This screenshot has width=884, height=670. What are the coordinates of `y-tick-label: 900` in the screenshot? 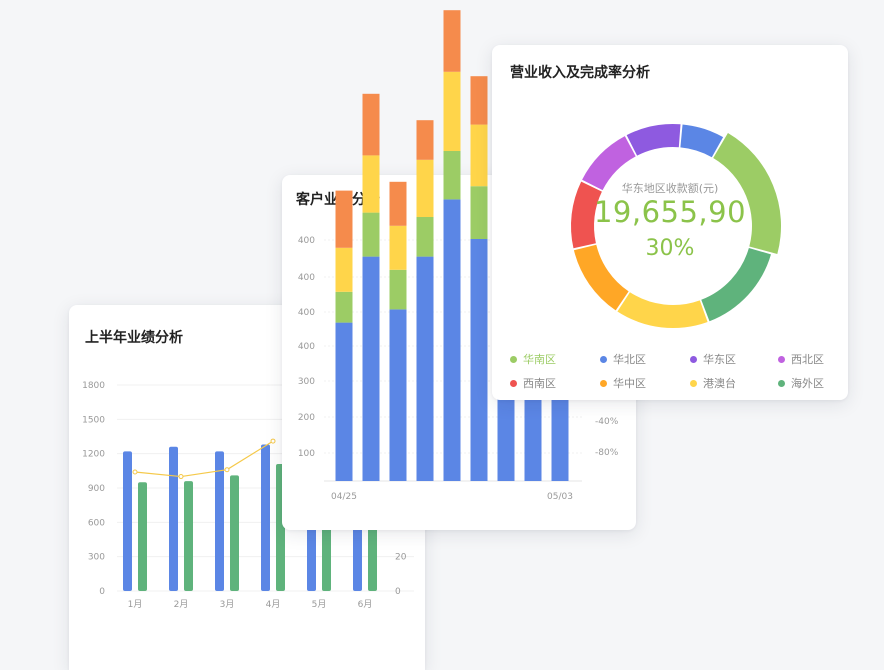 It's located at (96, 489).